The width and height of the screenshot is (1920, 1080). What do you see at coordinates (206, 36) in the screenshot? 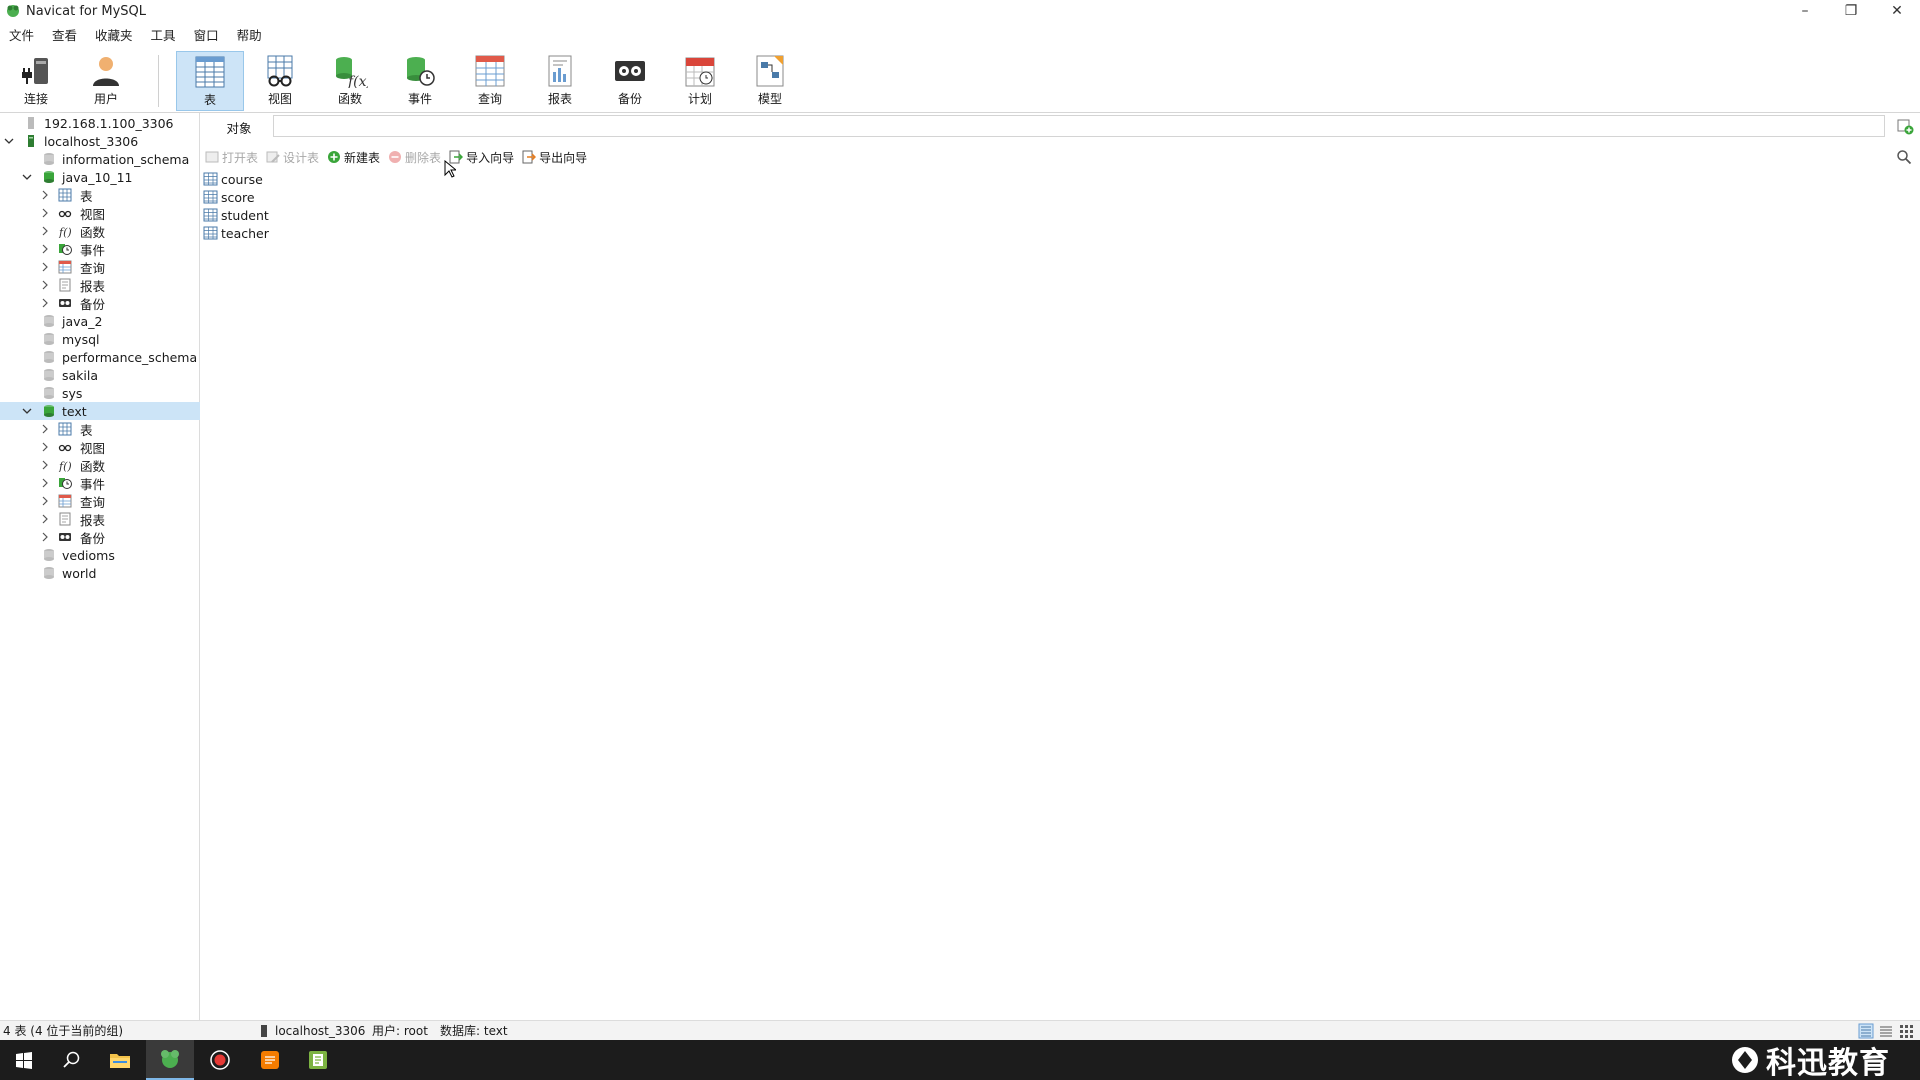
I see `menu-window: 窗口` at bounding box center [206, 36].